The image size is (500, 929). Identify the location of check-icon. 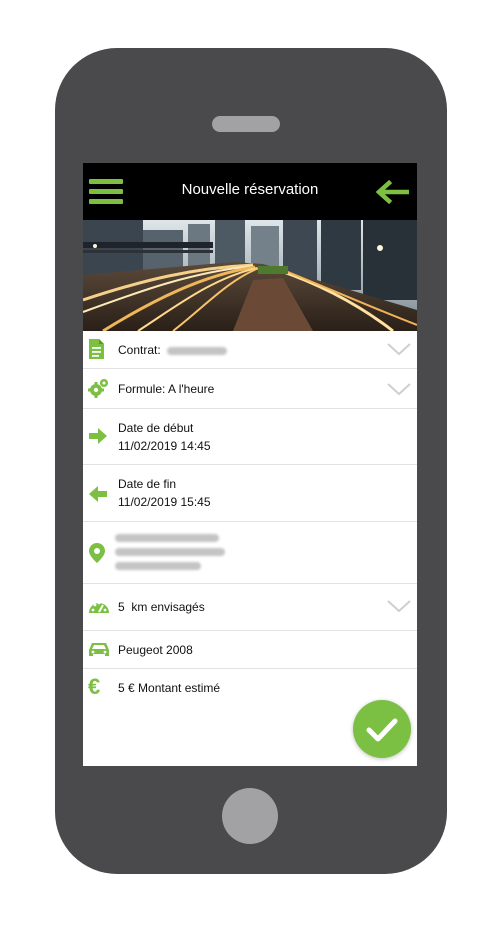
(382, 730).